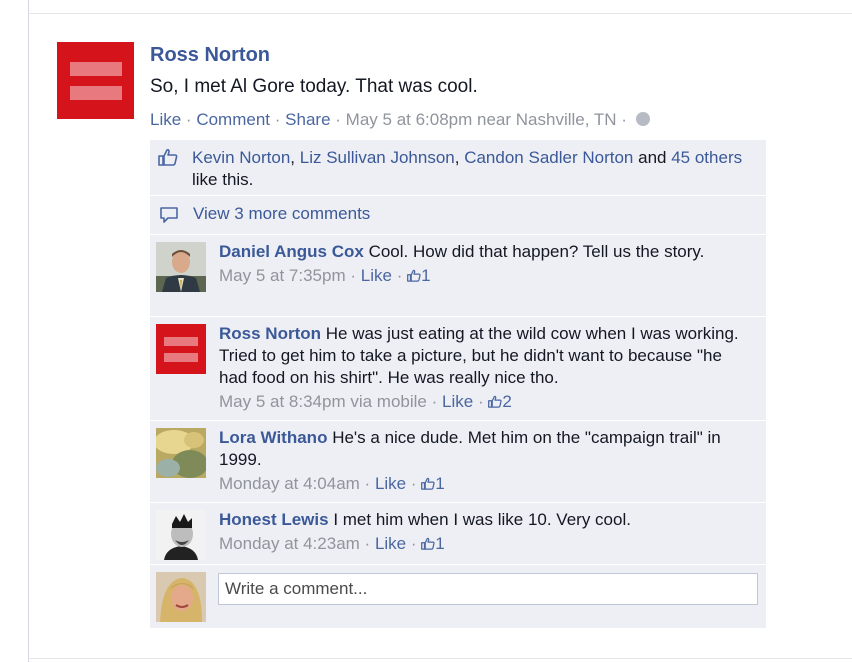 The width and height of the screenshot is (852, 662). Describe the element at coordinates (95, 80) in the screenshot. I see `author-avatar` at that location.